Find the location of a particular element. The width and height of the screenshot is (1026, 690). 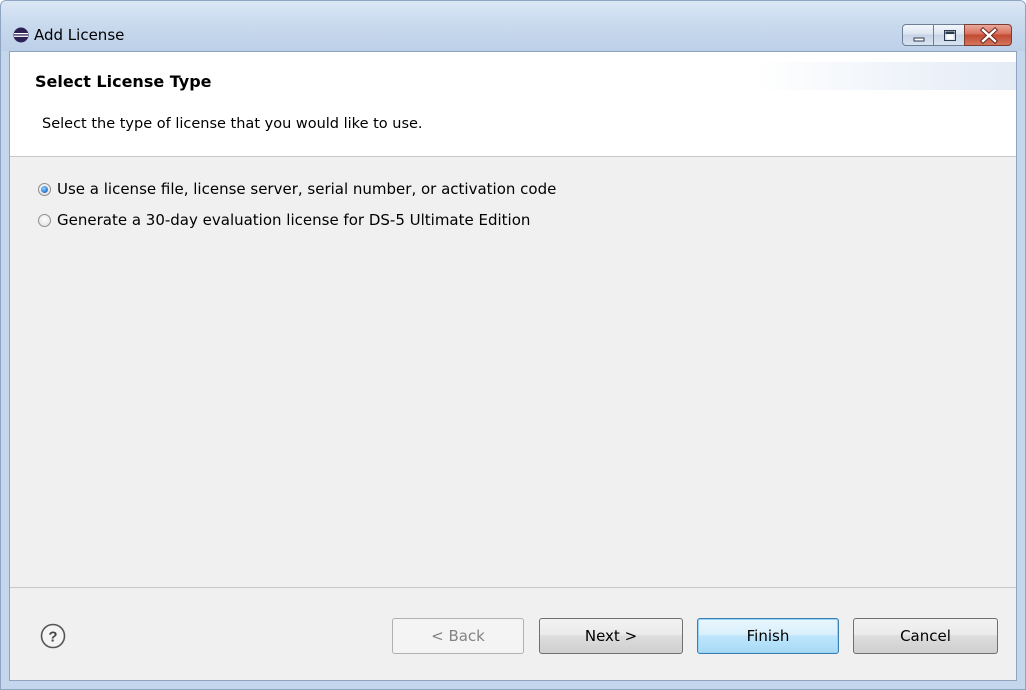

radio-generate-evaluation is located at coordinates (44, 220).